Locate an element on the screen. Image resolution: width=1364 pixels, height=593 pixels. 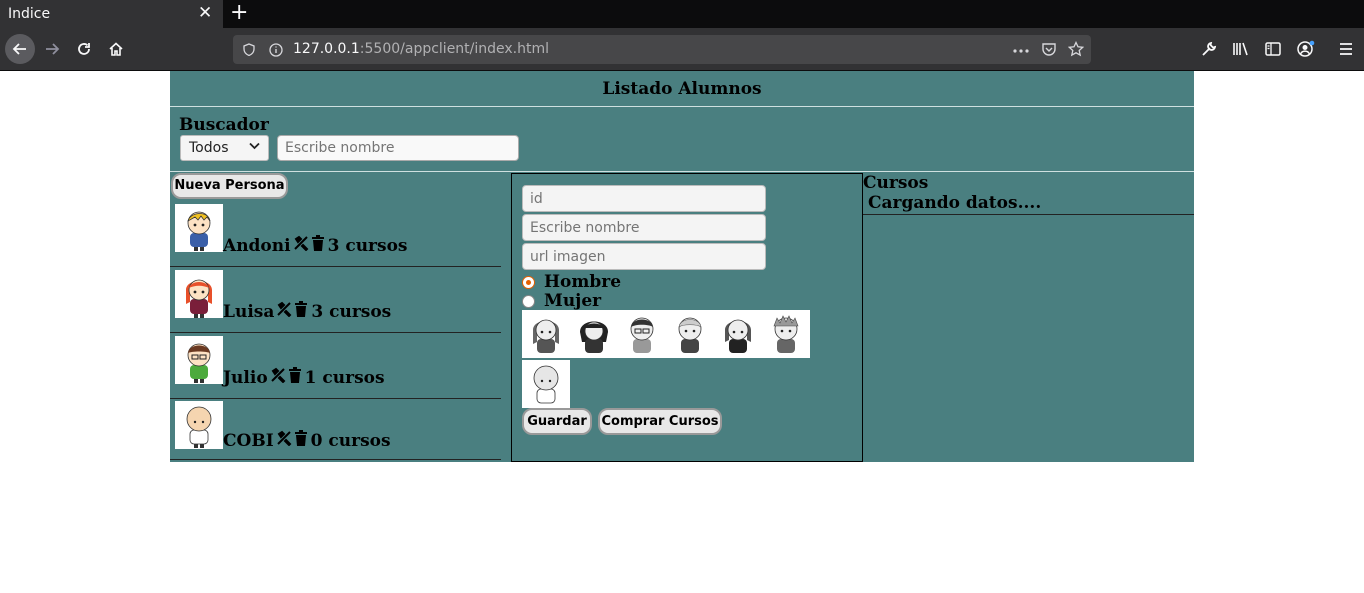
new-tab-icon: + is located at coordinates (239, 12).